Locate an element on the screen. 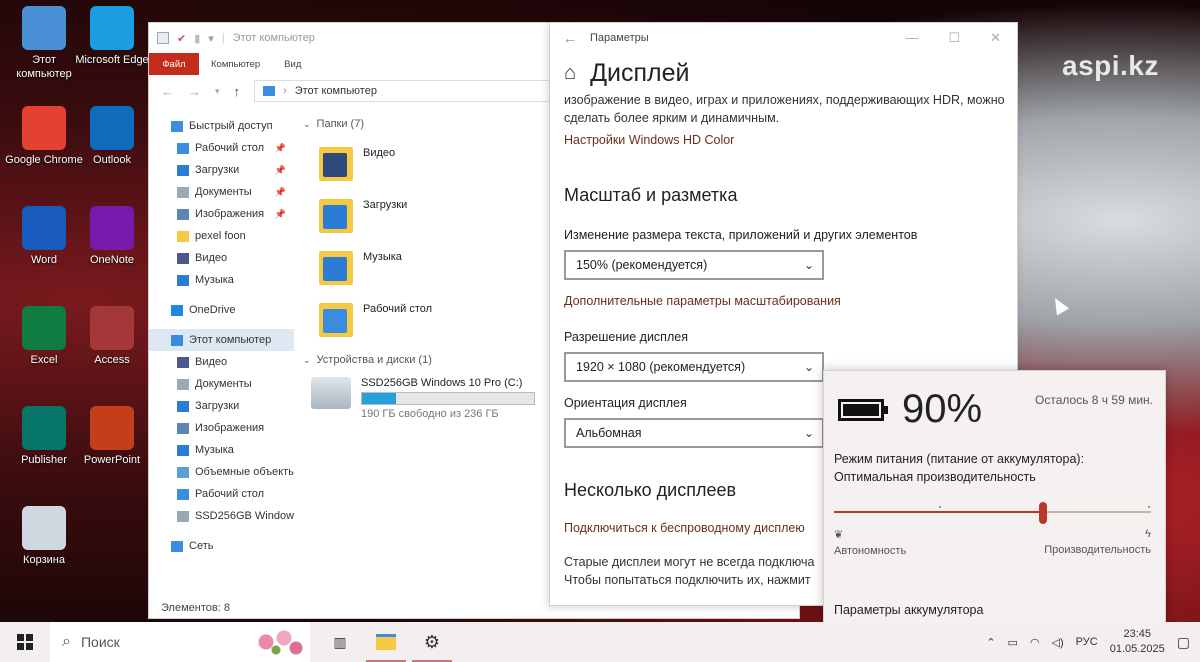  battery-tray-icon: ▭ is located at coordinates (1013, 642).